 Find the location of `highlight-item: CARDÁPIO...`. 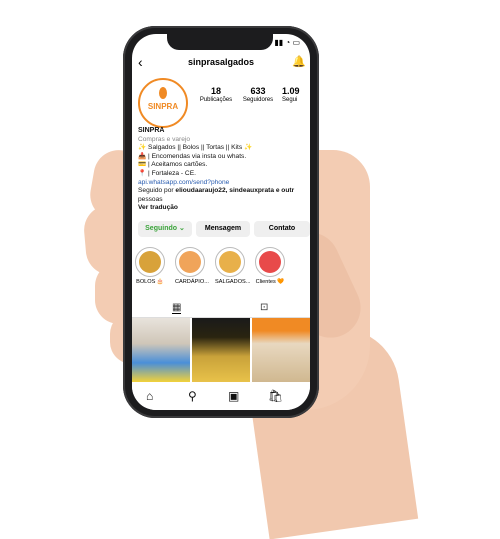

highlight-item: CARDÁPIO... is located at coordinates (192, 266).